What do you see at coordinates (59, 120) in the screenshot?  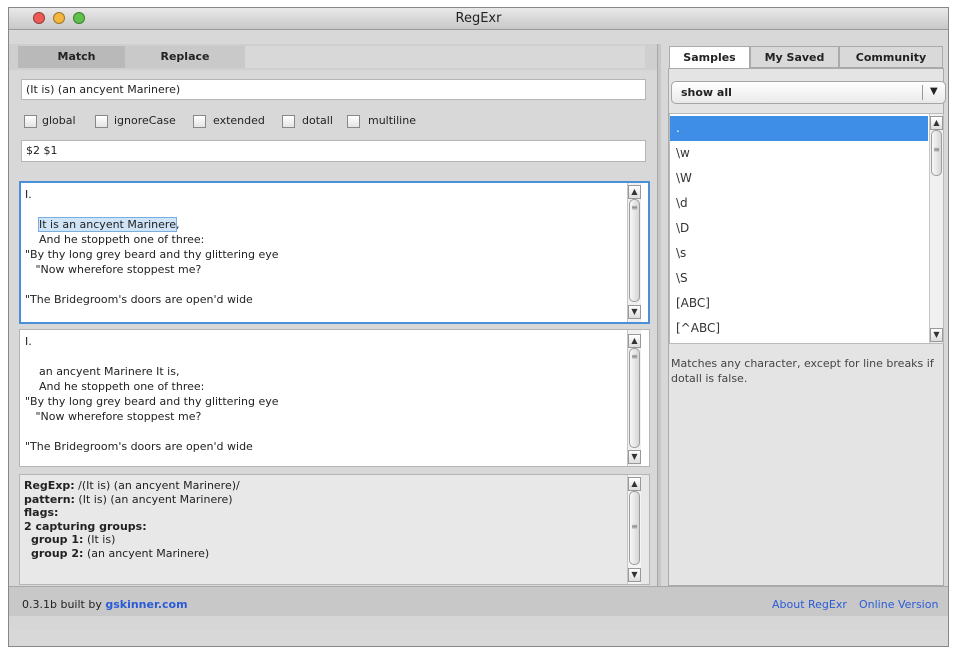 I see `global-label: global` at bounding box center [59, 120].